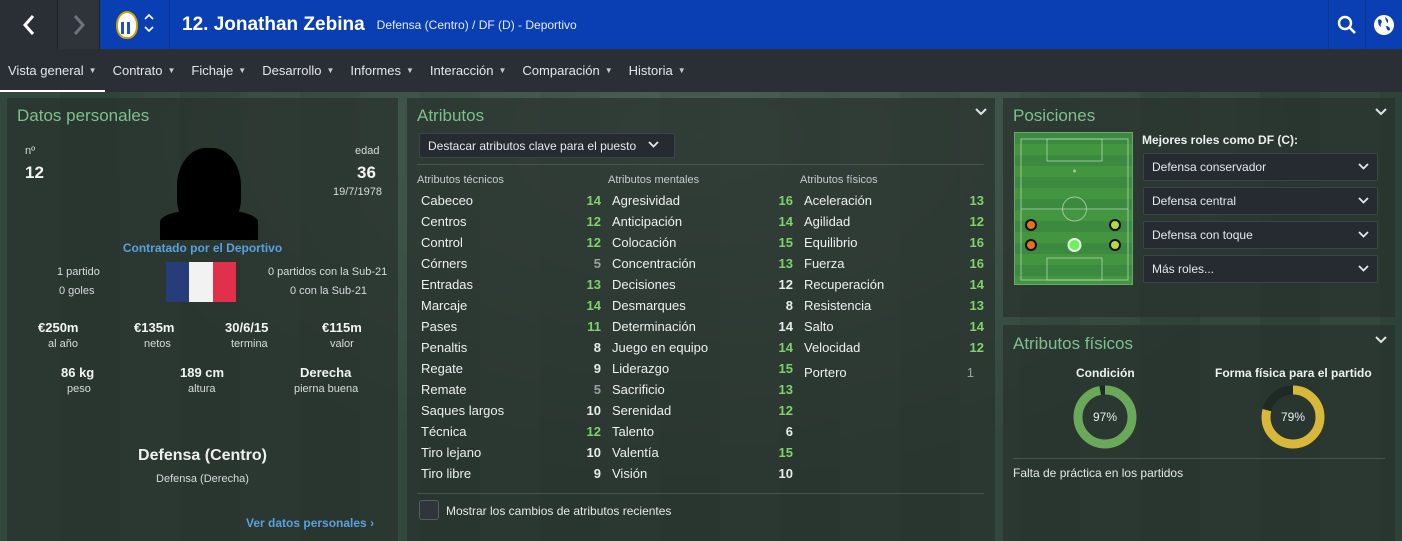 Image resolution: width=1402 pixels, height=541 pixels. Describe the element at coordinates (1073, 343) in the screenshot. I see `physical-panel-title: Atributos físicos` at that location.